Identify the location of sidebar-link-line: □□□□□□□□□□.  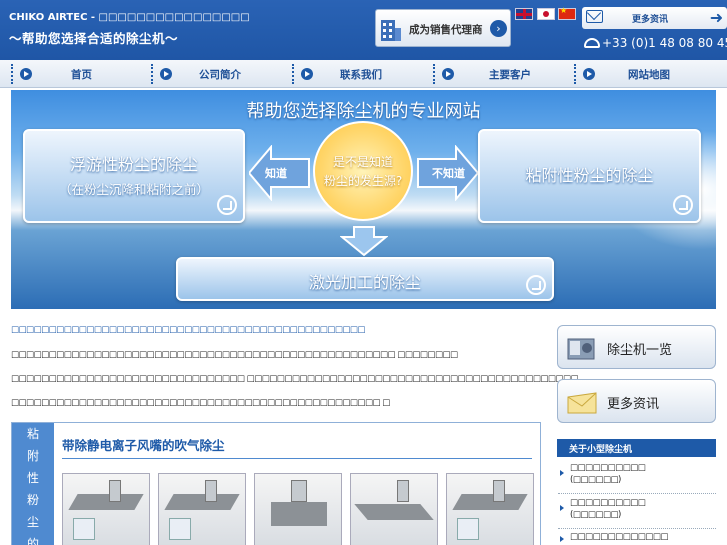
(608, 468).